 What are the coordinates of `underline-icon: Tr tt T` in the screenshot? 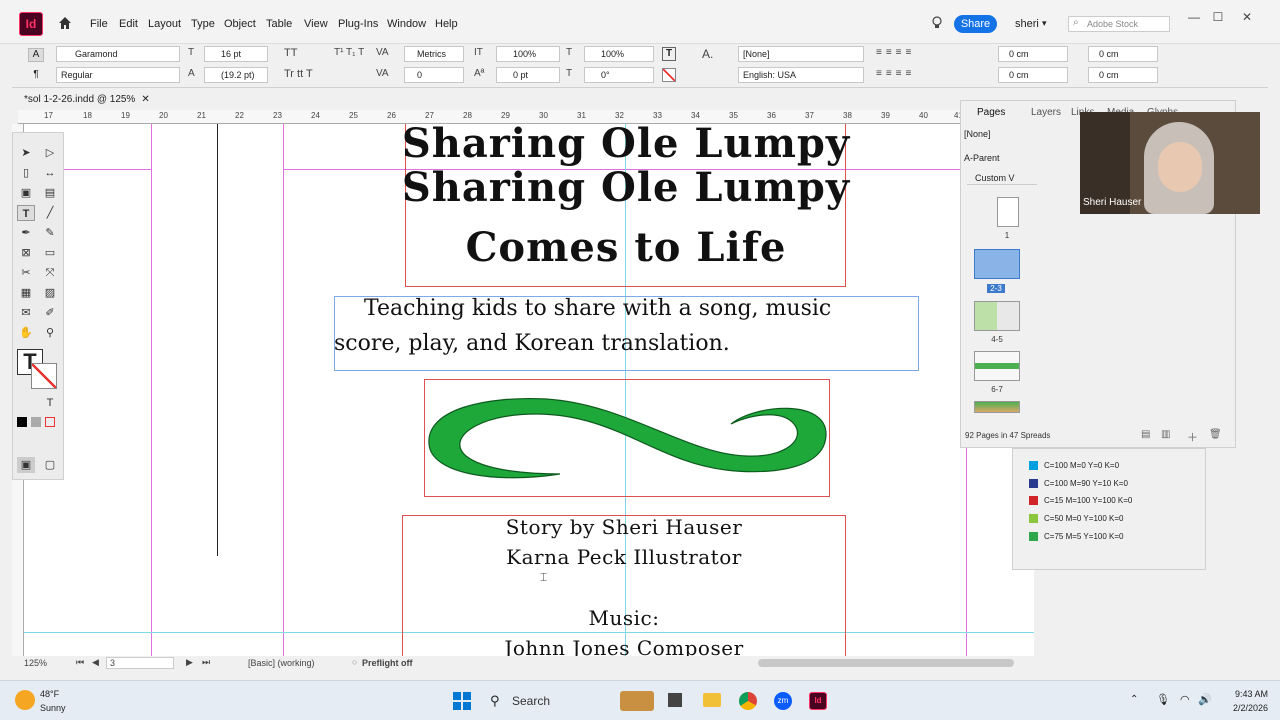 It's located at (298, 74).